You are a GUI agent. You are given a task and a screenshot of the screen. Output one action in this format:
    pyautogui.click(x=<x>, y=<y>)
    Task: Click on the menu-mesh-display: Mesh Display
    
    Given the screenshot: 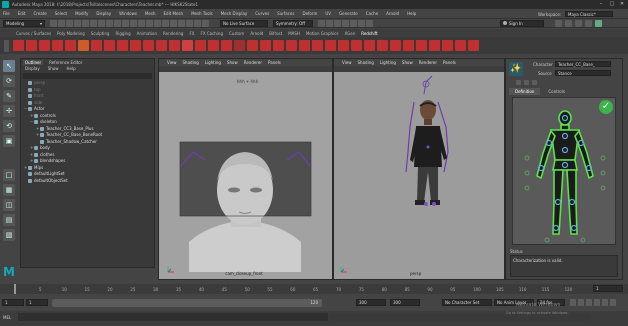 What is the action you would take?
    pyautogui.click(x=234, y=13)
    